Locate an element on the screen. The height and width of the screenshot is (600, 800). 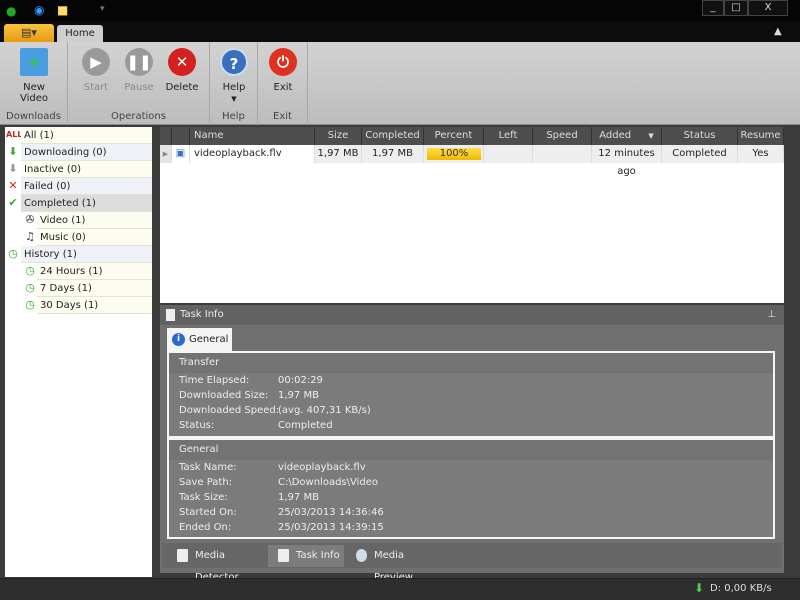
cell-completed: 1,97 MB is located at coordinates (393, 154).